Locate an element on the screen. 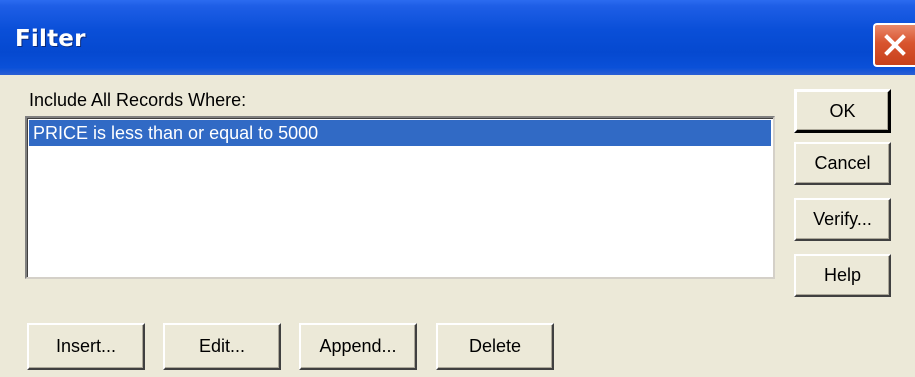 This screenshot has height=377, width=915. close-icon is located at coordinates (895, 45).